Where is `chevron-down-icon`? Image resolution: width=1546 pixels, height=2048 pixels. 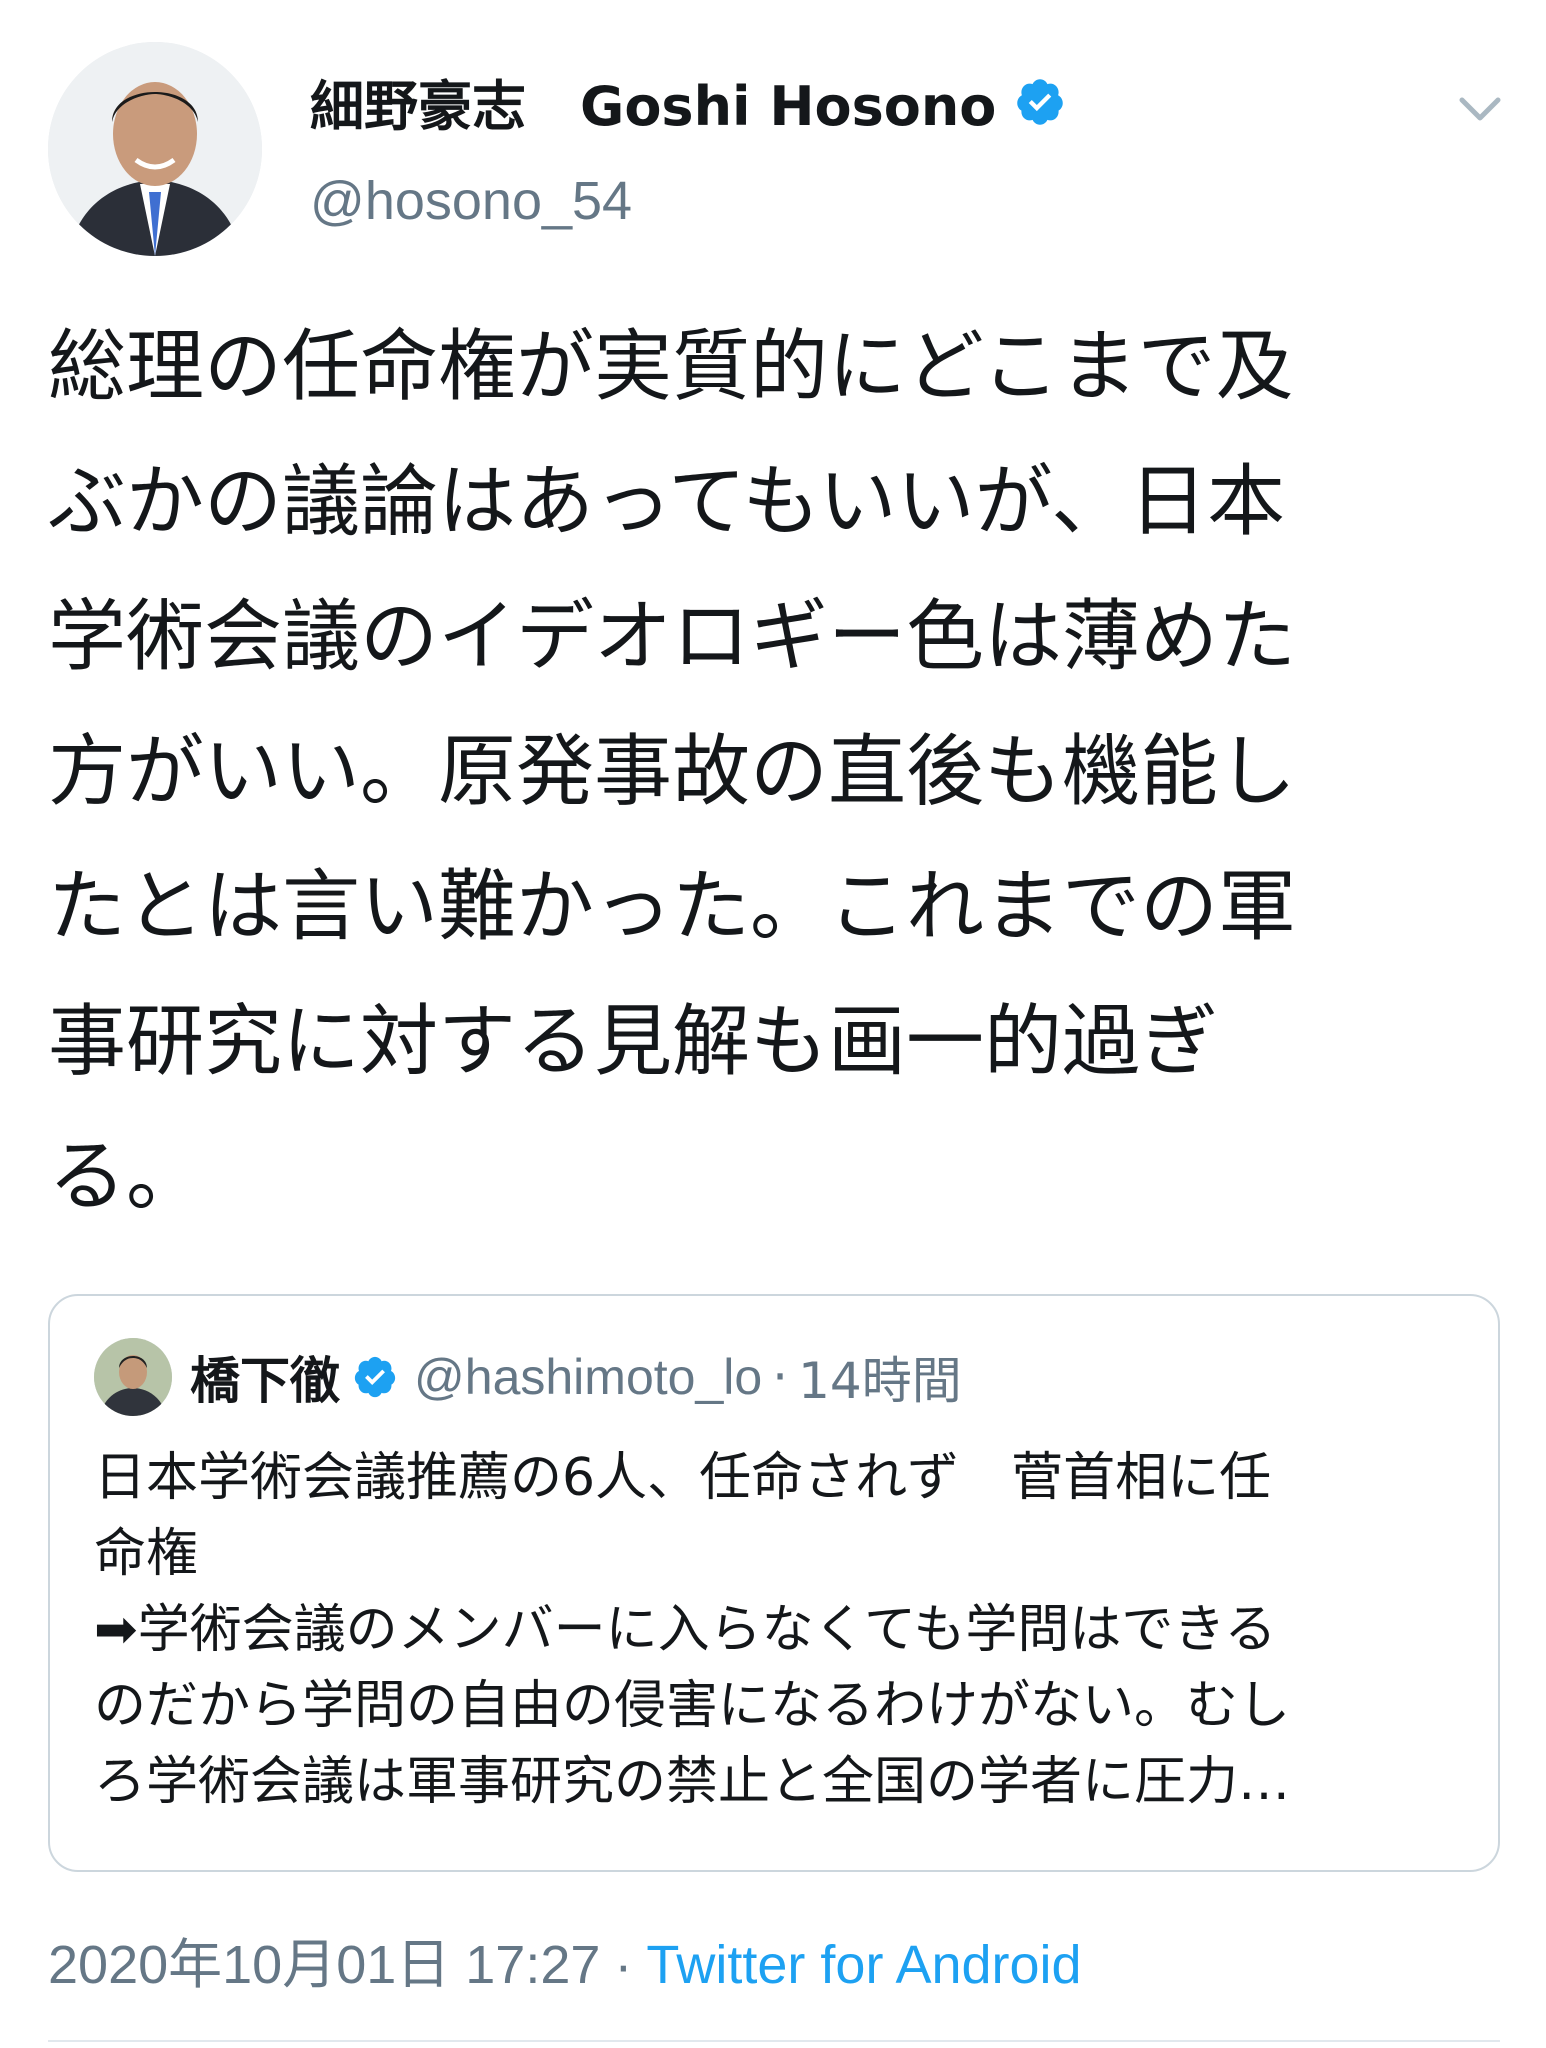
chevron-down-icon is located at coordinates (1480, 108).